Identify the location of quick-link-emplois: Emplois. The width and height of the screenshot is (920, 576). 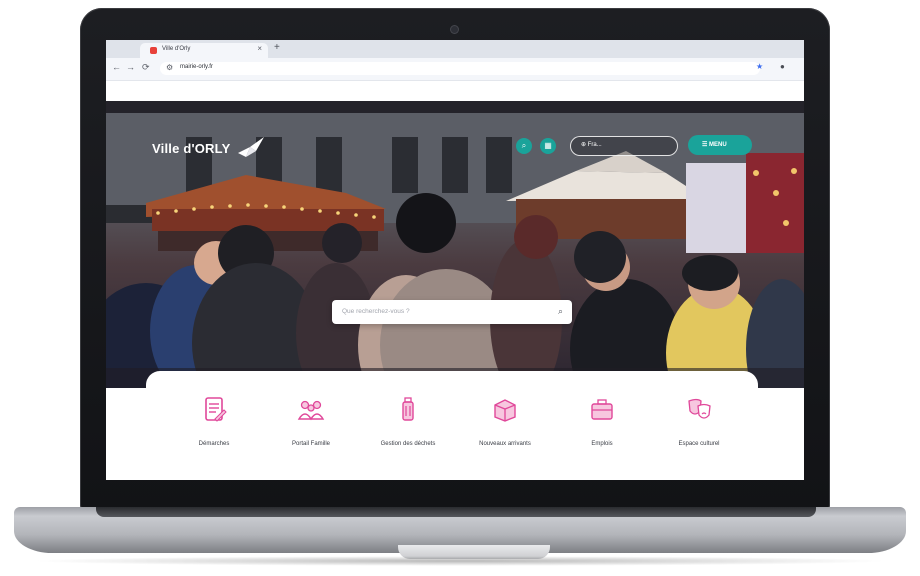
(602, 427).